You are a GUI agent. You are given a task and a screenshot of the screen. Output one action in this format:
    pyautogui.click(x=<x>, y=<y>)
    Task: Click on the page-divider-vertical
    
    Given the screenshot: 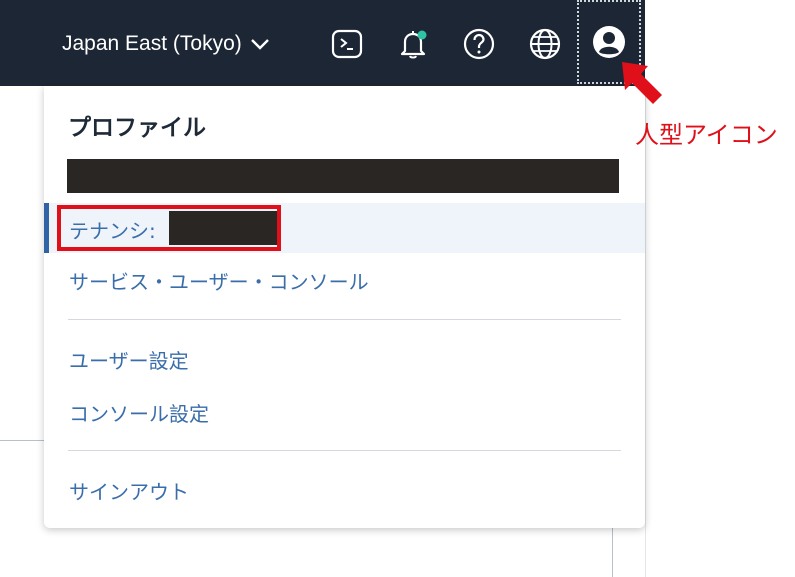 What is the action you would take?
    pyautogui.click(x=612, y=548)
    